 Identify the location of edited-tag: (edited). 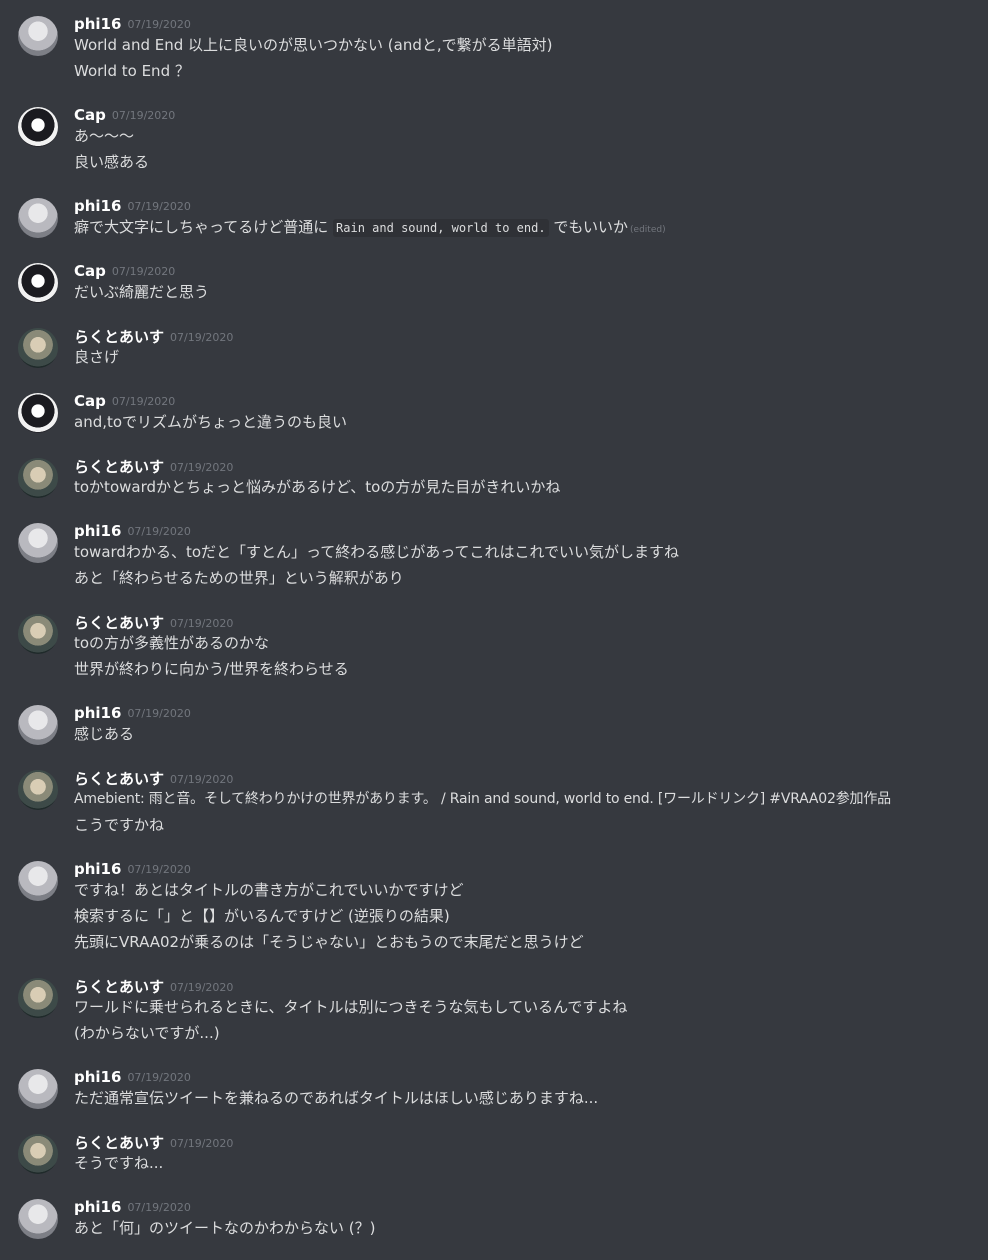
(648, 230).